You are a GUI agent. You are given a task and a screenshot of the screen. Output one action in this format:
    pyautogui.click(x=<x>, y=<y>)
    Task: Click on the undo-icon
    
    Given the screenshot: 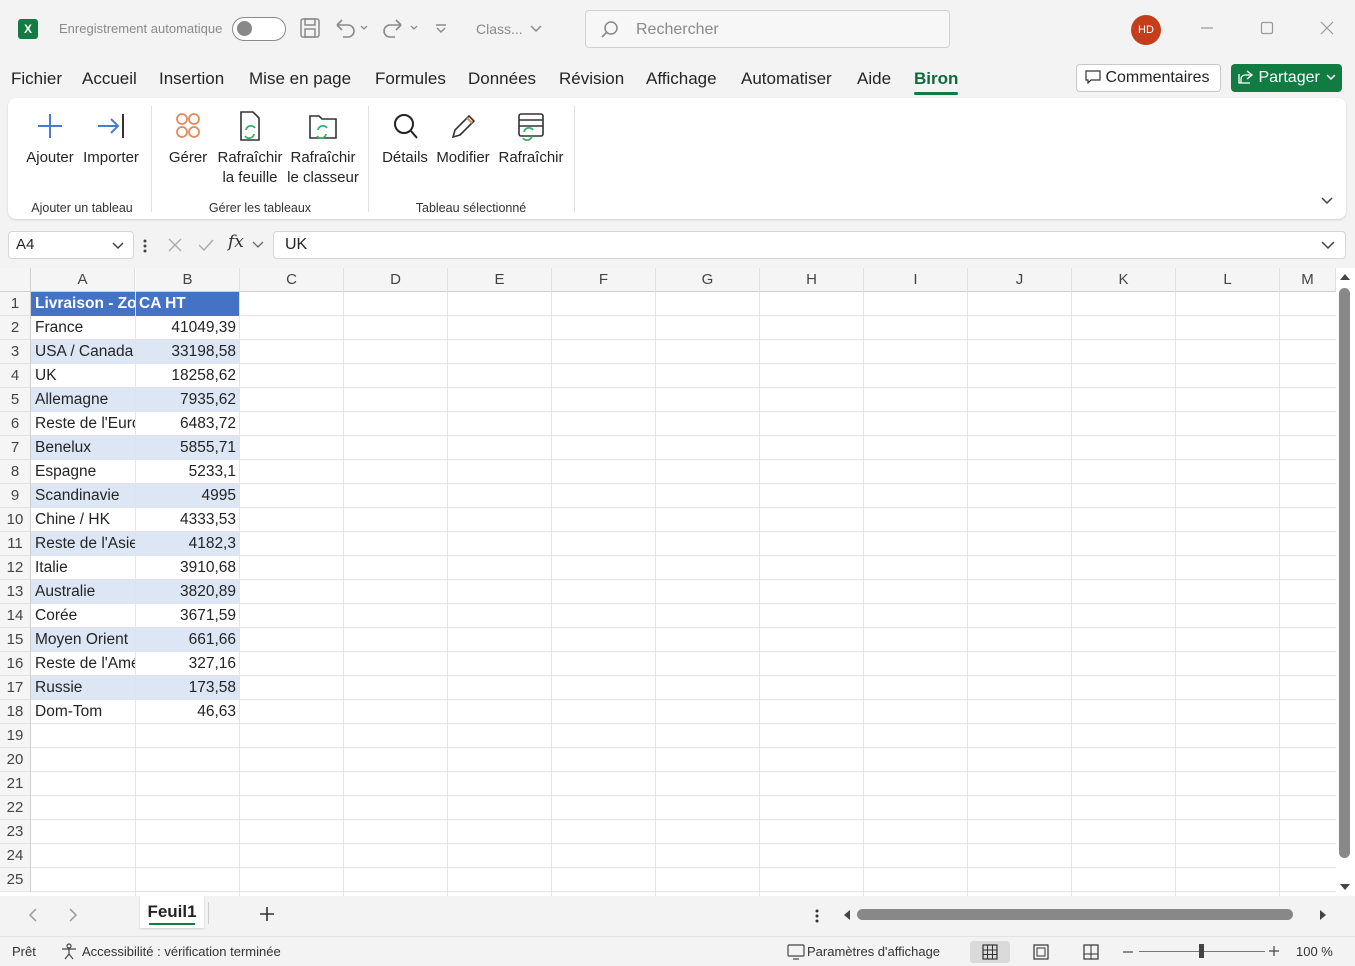 What is the action you would take?
    pyautogui.click(x=351, y=30)
    